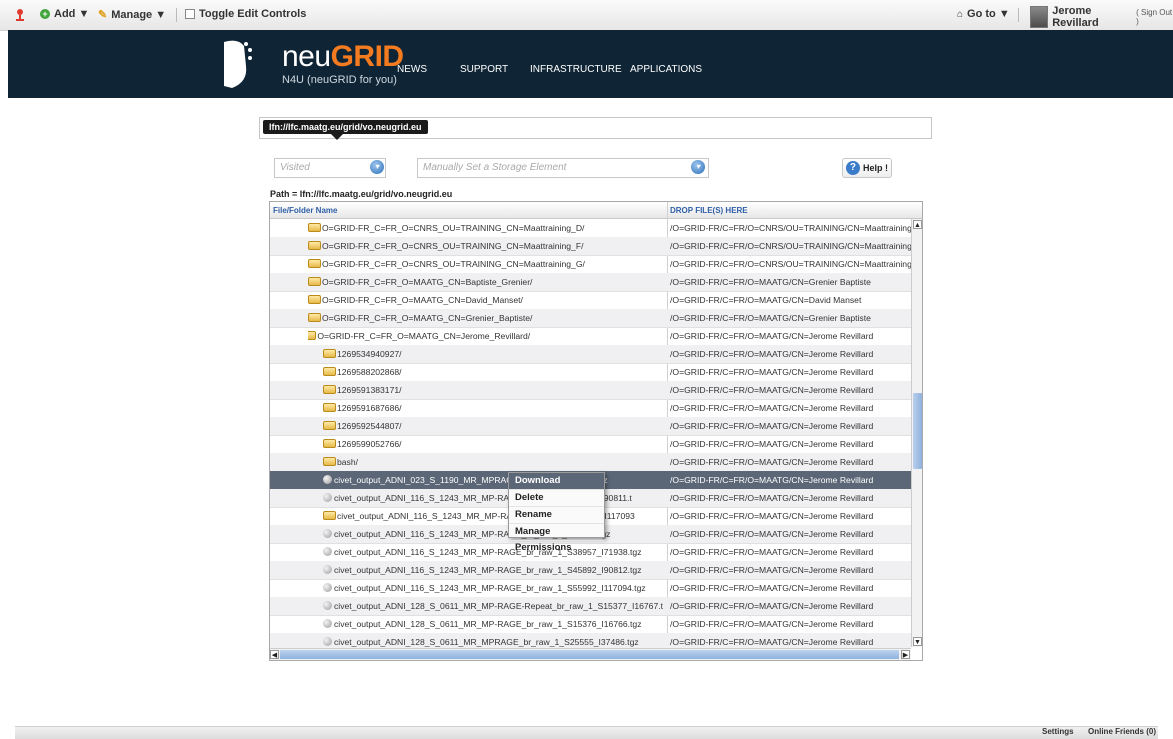 This screenshot has height=739, width=1173. I want to click on help-button: ? Help !, so click(867, 168).